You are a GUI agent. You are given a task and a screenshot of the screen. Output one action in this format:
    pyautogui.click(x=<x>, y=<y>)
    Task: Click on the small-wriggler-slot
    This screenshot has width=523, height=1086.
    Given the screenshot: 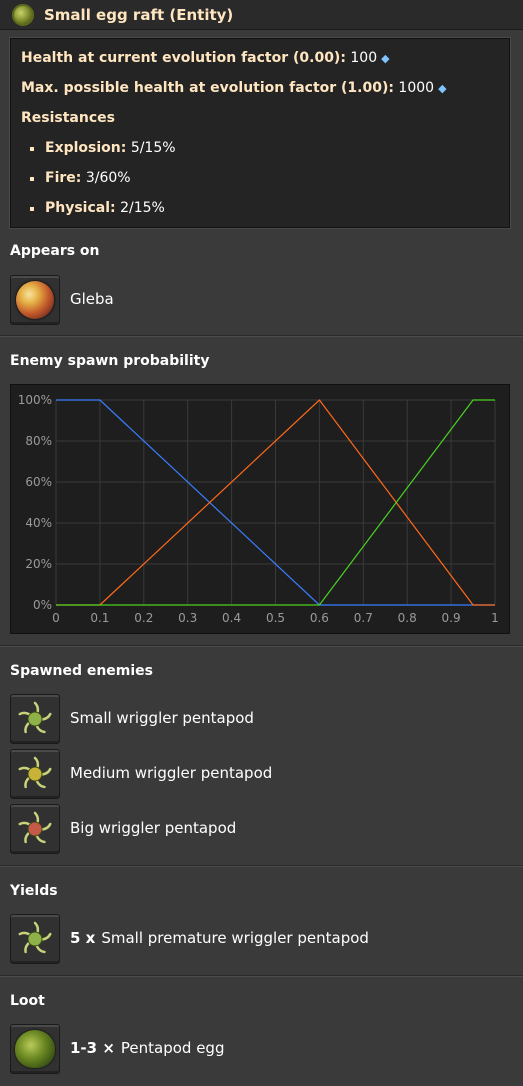 What is the action you would take?
    pyautogui.click(x=35, y=719)
    